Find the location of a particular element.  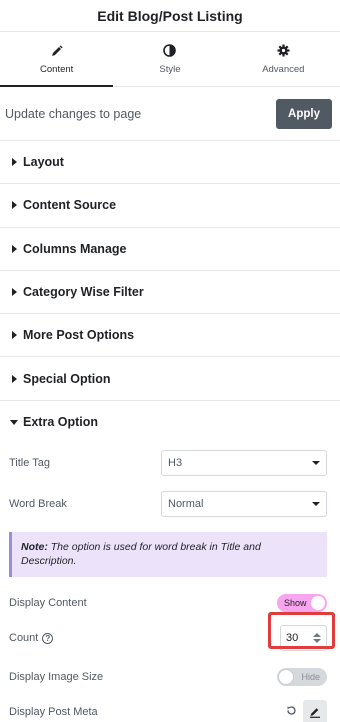

section-label: Layout is located at coordinates (43, 162).